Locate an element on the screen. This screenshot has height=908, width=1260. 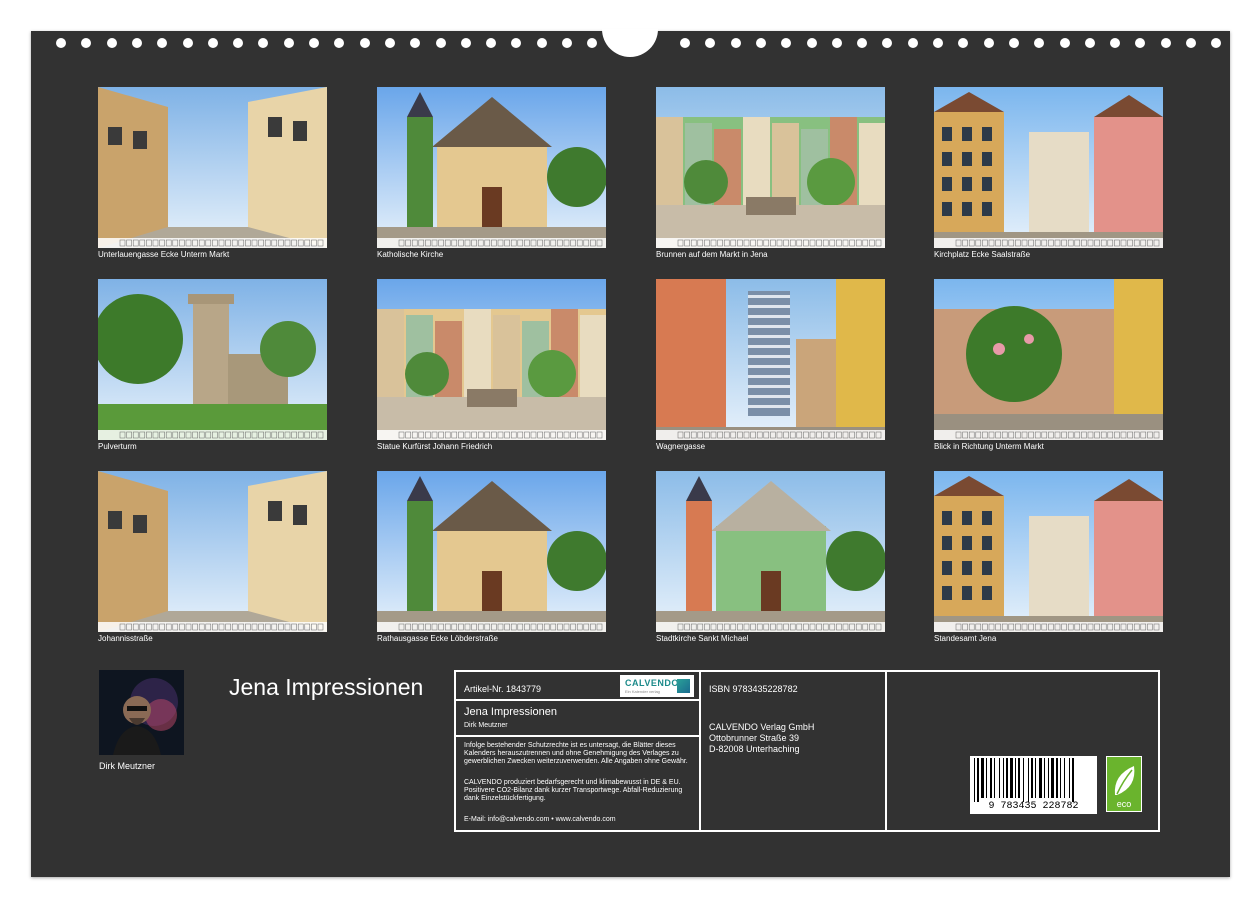
photo-caption: Wagnergasse is located at coordinates (681, 446).